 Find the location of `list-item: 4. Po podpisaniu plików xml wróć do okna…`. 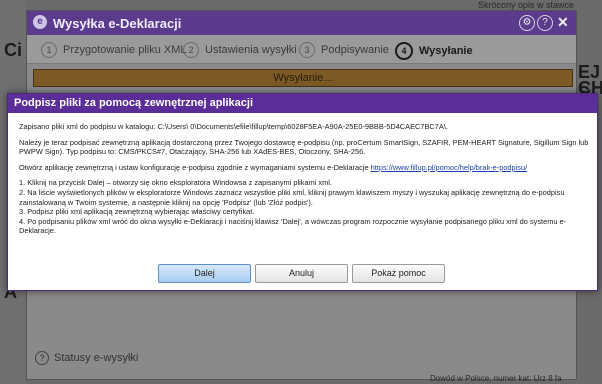

list-item: 4. Po podpisaniu plików xml wróć do okna… is located at coordinates (293, 226).